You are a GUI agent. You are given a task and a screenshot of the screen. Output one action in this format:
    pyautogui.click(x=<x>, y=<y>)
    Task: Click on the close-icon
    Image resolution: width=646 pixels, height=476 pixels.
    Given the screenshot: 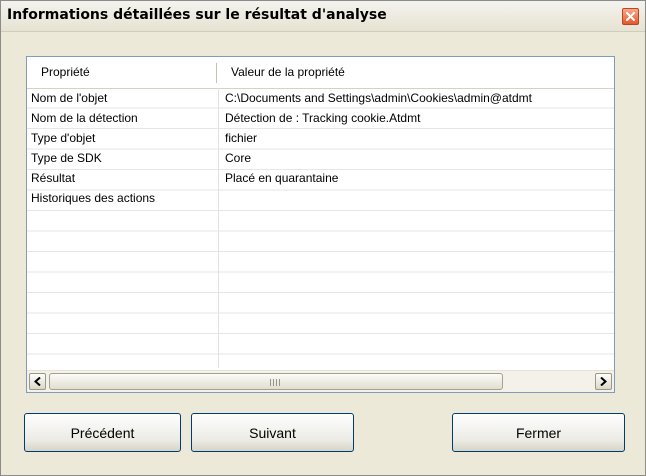 What is the action you would take?
    pyautogui.click(x=630, y=16)
    